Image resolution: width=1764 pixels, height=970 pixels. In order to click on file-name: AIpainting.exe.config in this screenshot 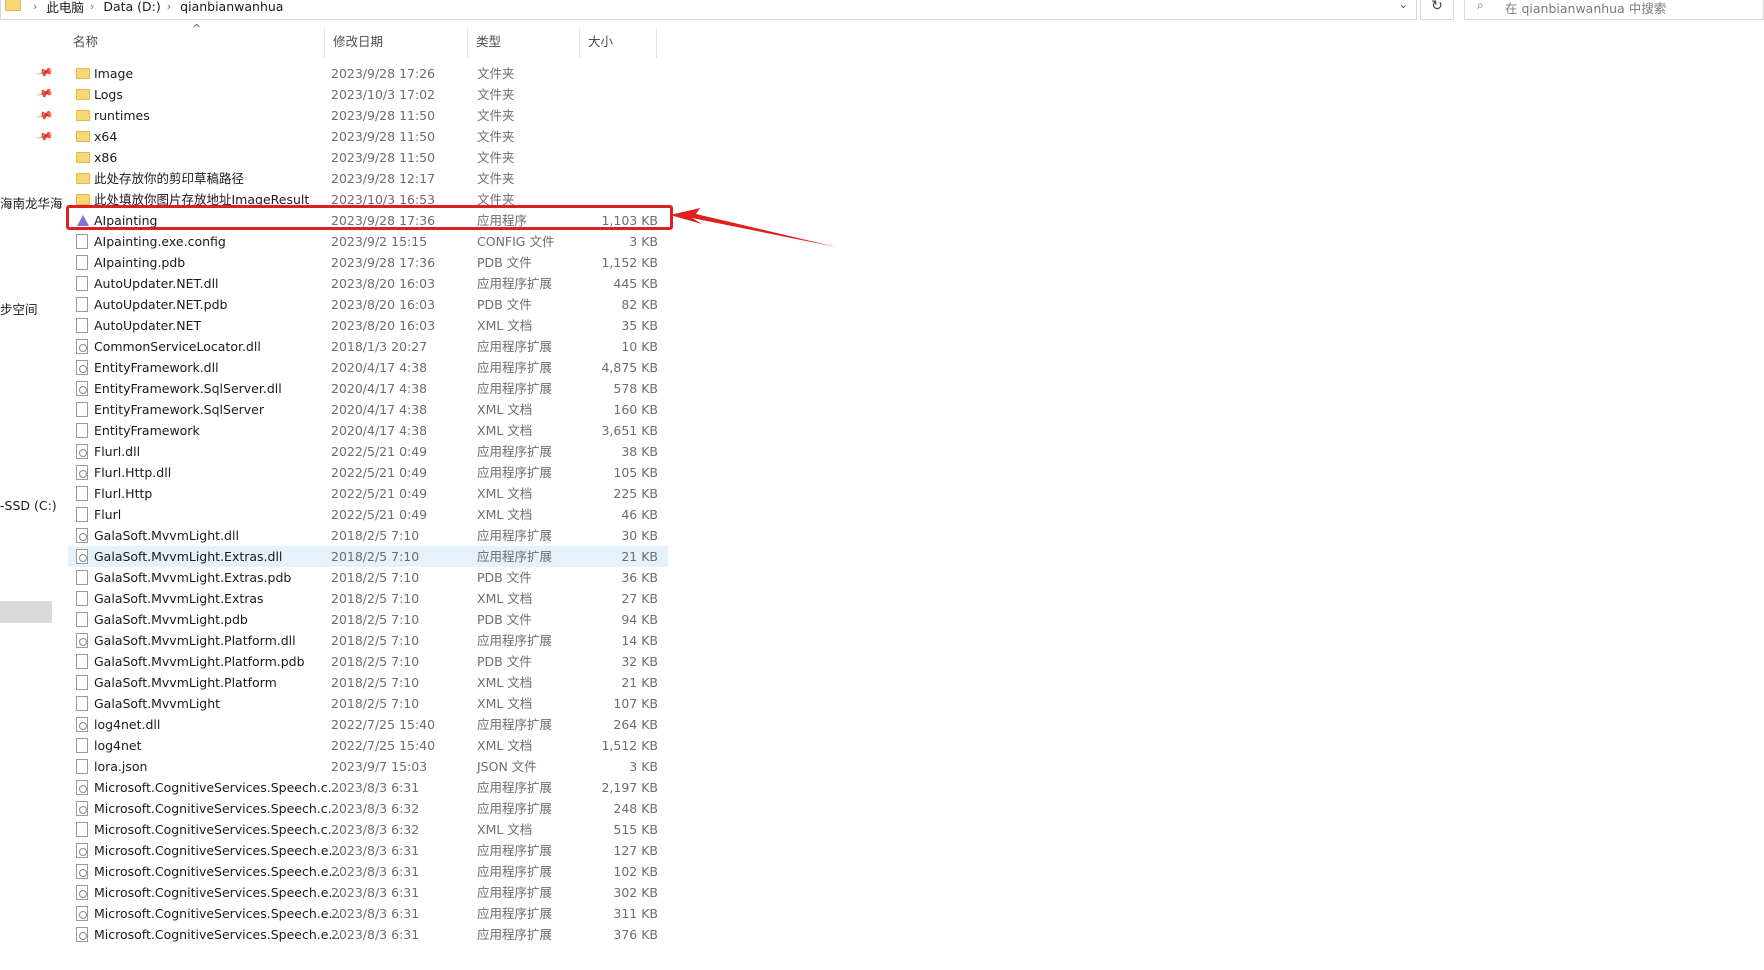, I will do `click(160, 241)`.